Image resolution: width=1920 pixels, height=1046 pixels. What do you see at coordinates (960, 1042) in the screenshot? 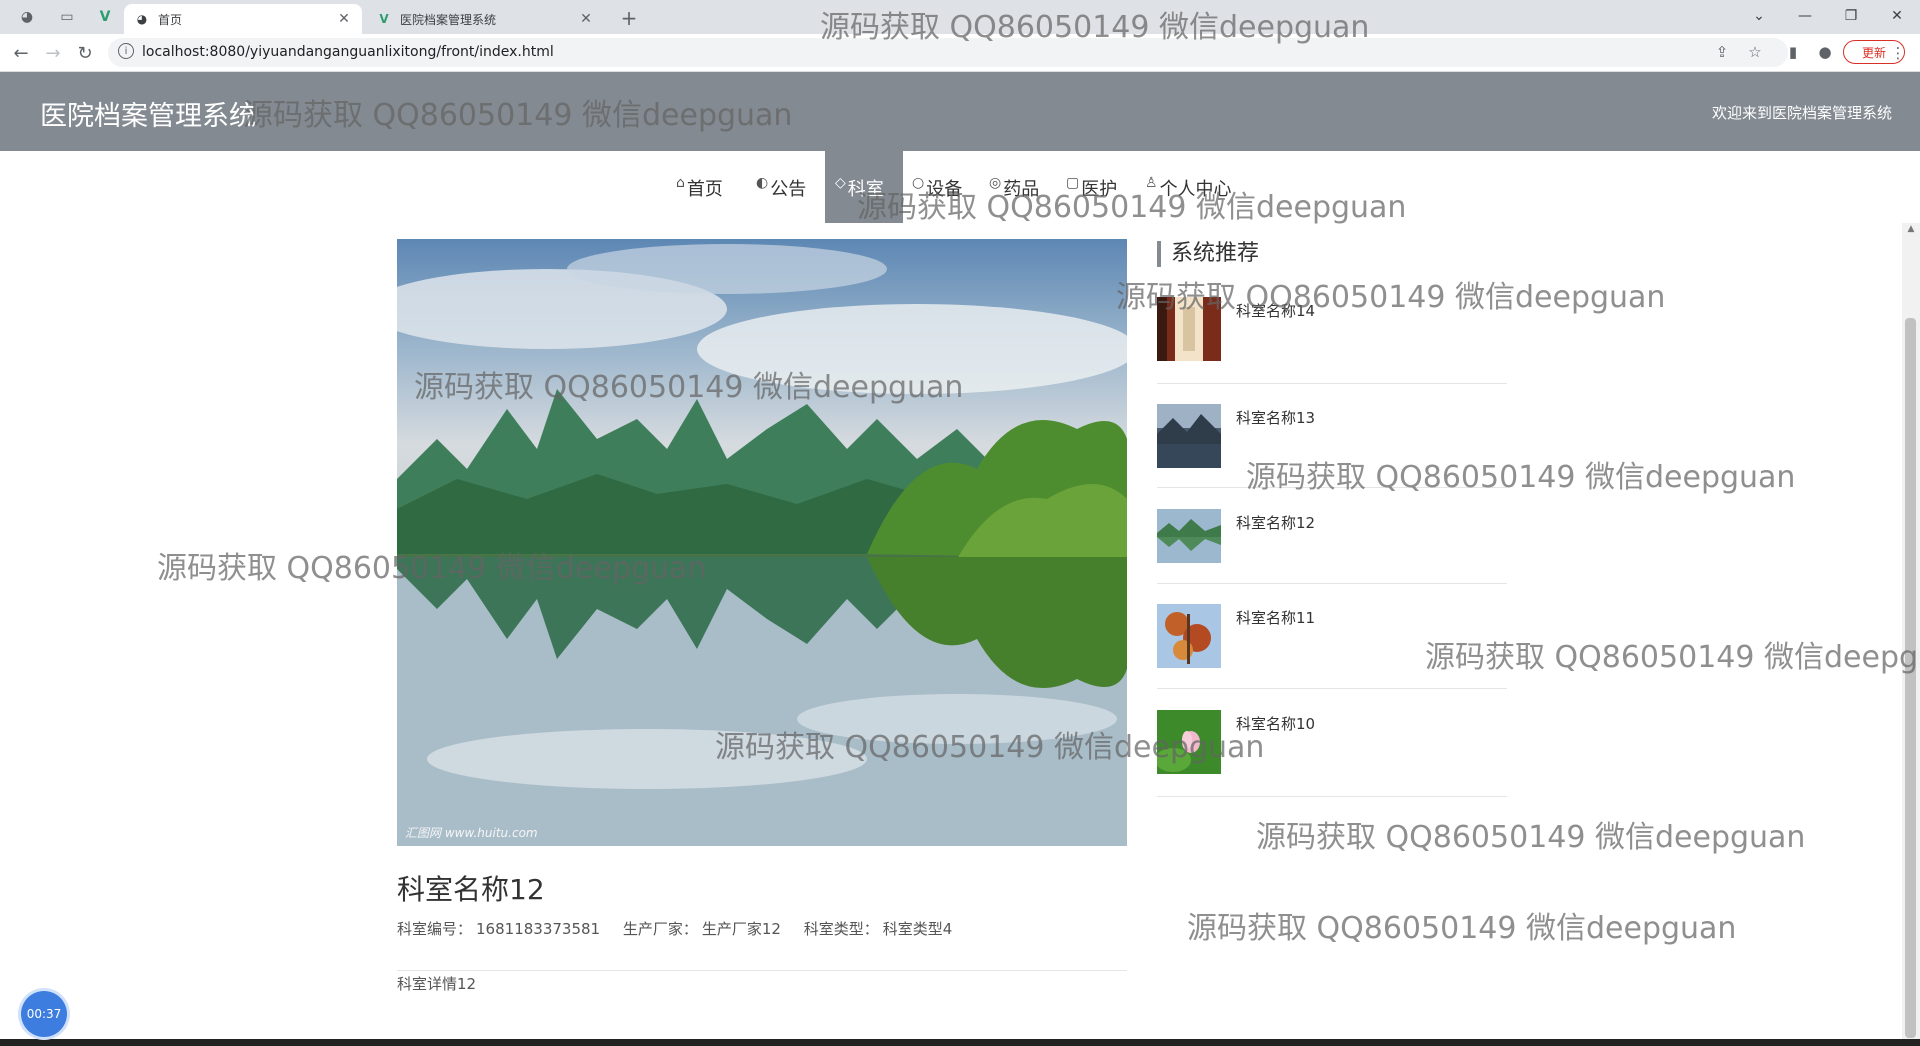
I see `bottom-strip` at bounding box center [960, 1042].